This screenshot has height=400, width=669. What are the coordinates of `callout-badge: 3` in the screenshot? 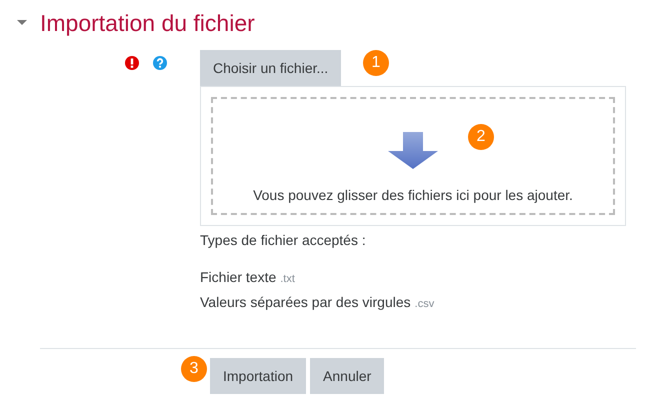 It's located at (194, 369).